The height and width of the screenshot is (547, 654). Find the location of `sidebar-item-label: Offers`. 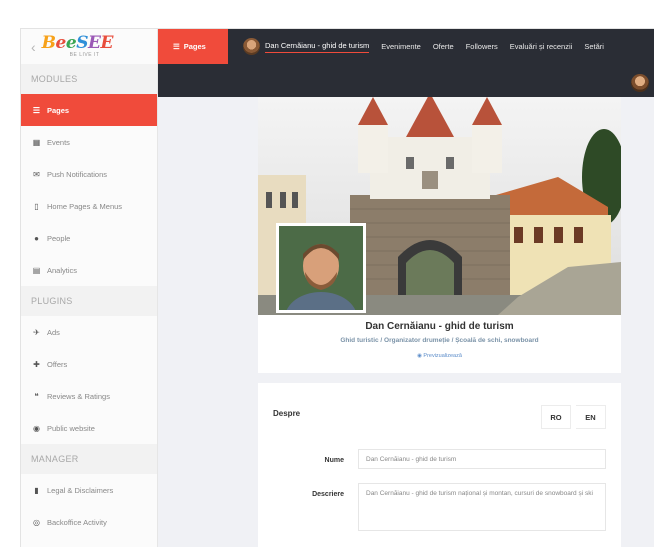

sidebar-item-label: Offers is located at coordinates (57, 364).